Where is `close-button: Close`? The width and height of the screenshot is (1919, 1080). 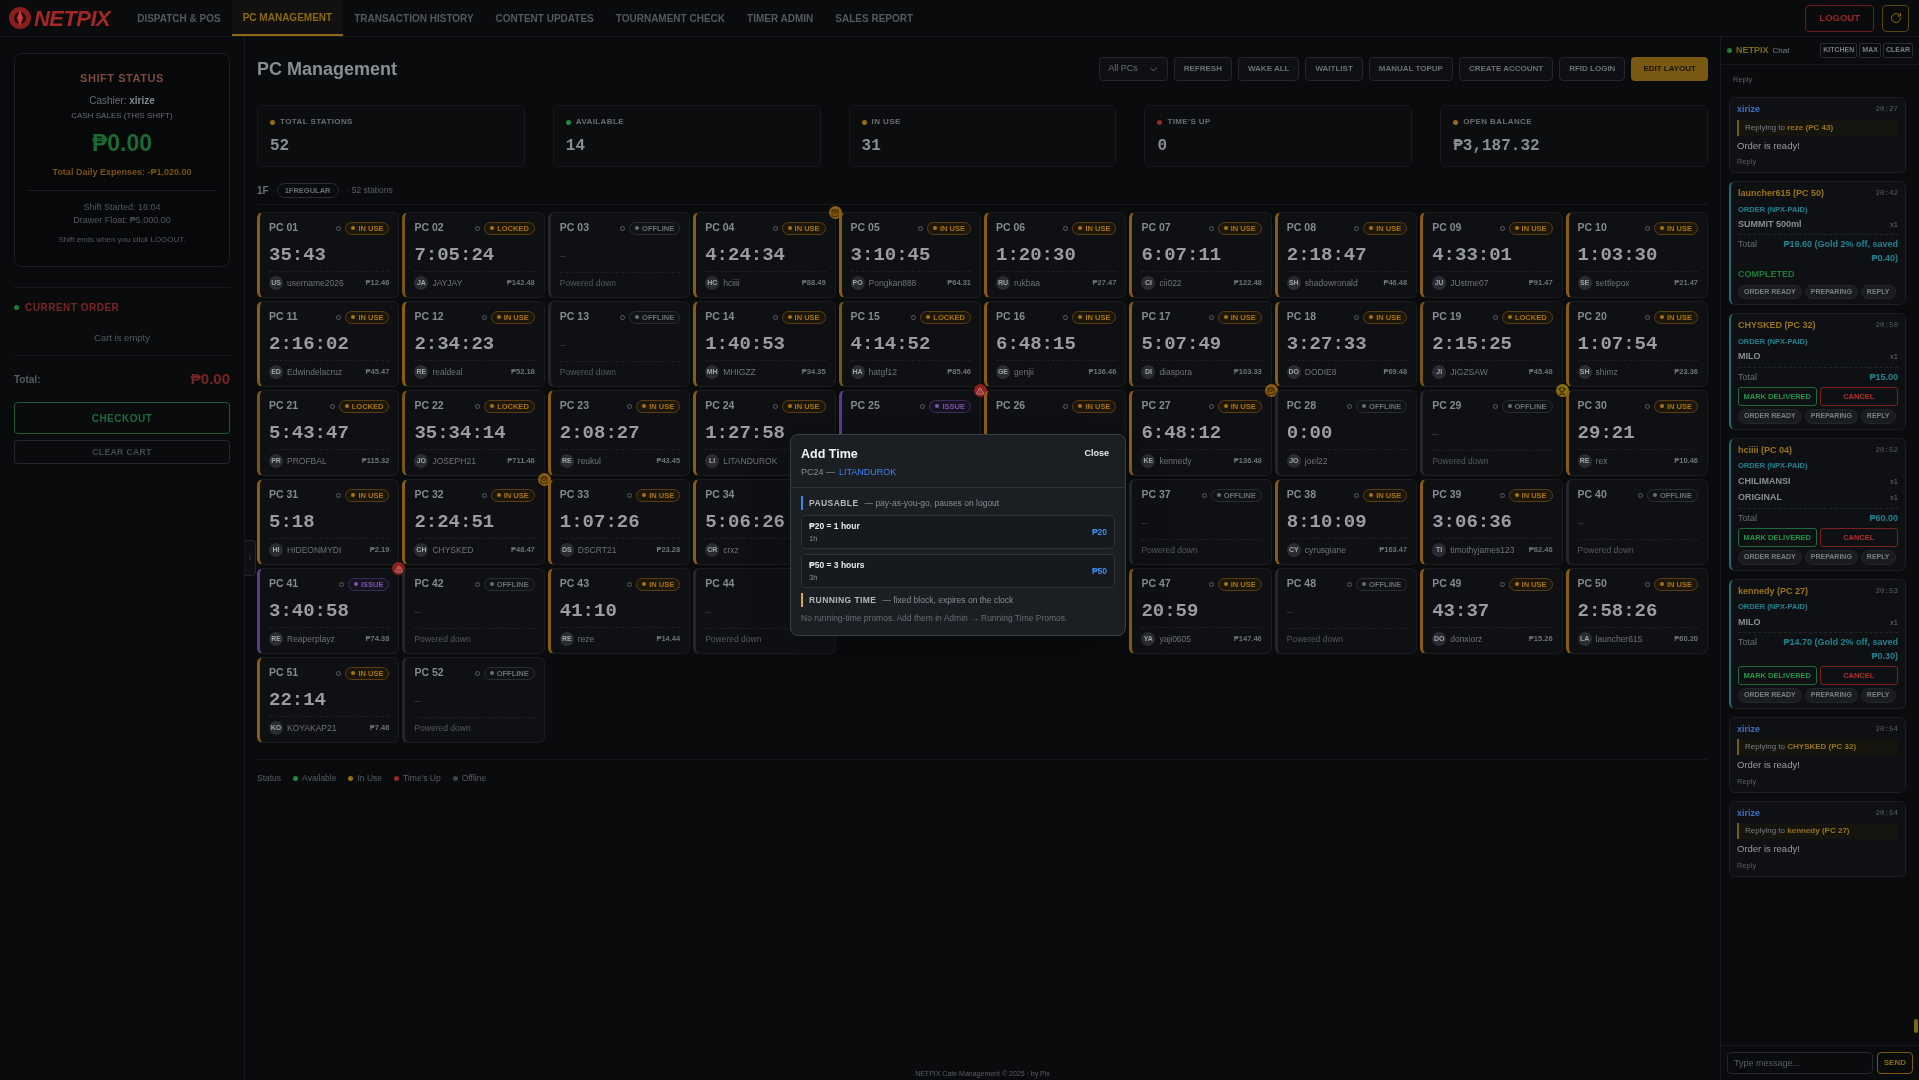
close-button: Close is located at coordinates (1096, 454).